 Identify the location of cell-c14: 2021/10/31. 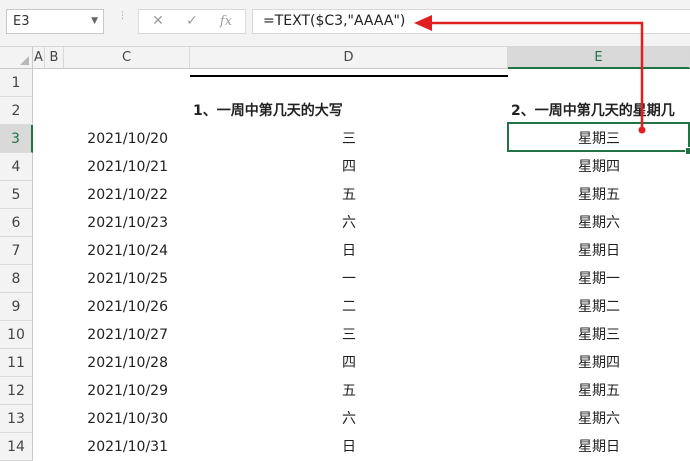
(127, 447).